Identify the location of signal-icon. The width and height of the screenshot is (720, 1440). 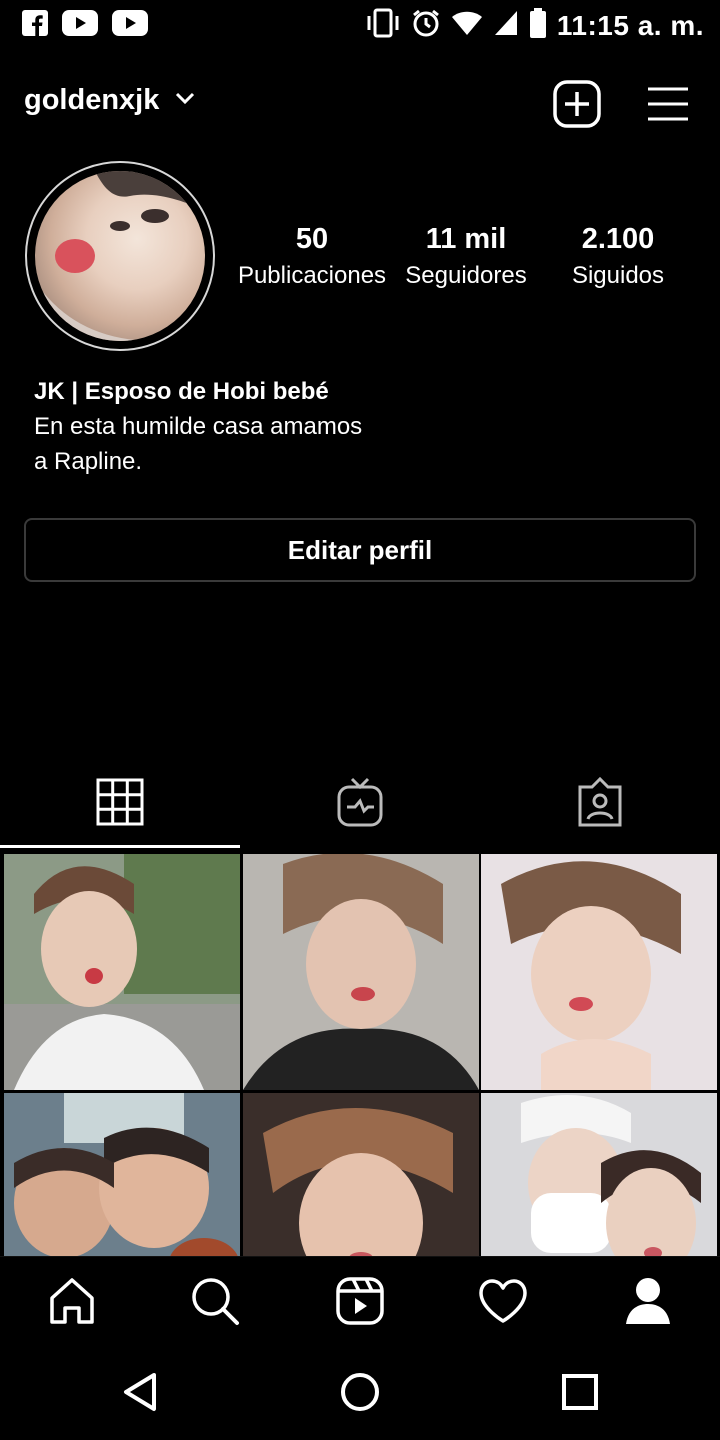
(506, 25).